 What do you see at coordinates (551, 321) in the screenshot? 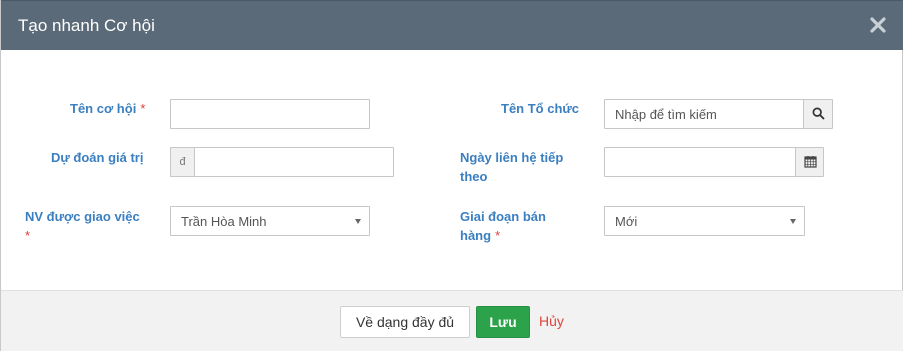
I see `cancel-link: Hủy` at bounding box center [551, 321].